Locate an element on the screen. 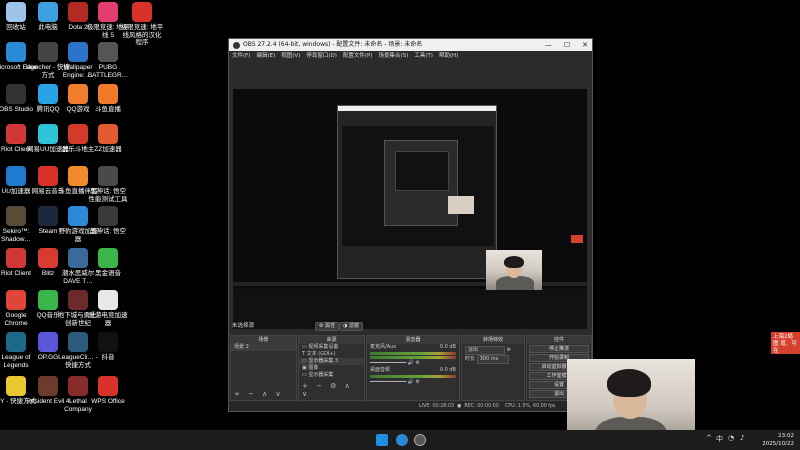 The width and height of the screenshot is (800, 450). nested-obs-window is located at coordinates (417, 192).